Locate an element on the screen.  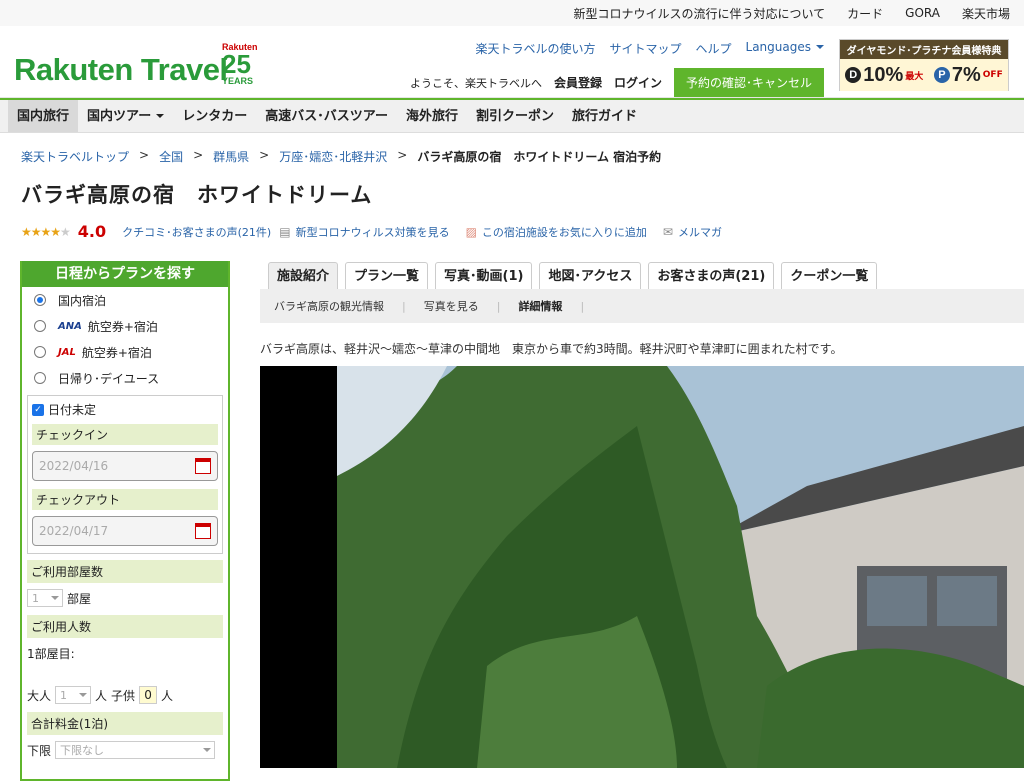
nav-domestic-travel: 国内旅行 is located at coordinates (43, 116).